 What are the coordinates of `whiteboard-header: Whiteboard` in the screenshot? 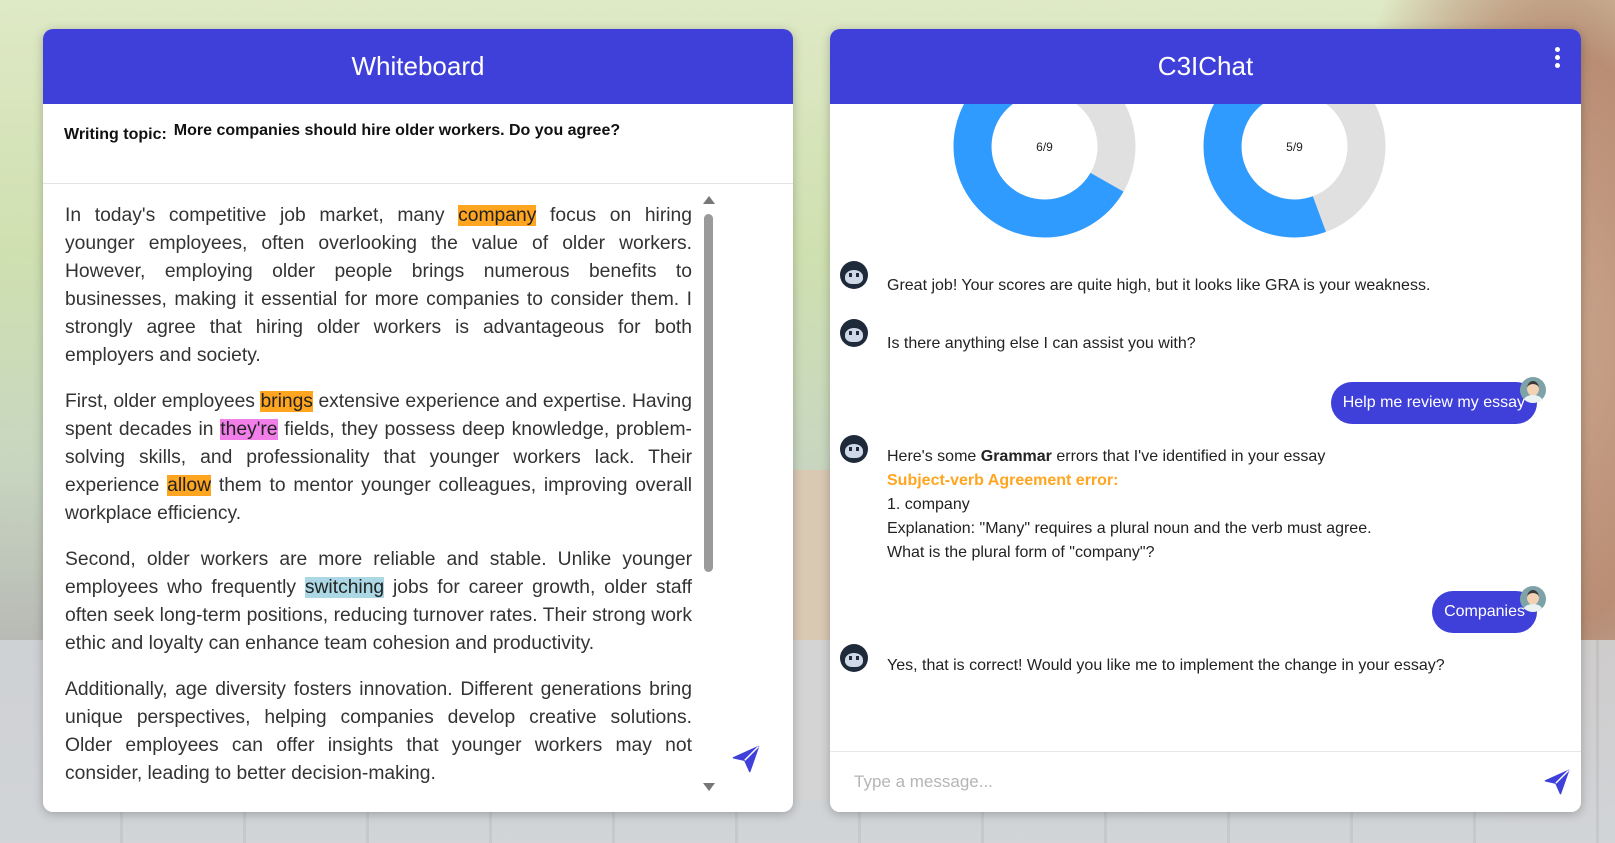 It's located at (418, 66).